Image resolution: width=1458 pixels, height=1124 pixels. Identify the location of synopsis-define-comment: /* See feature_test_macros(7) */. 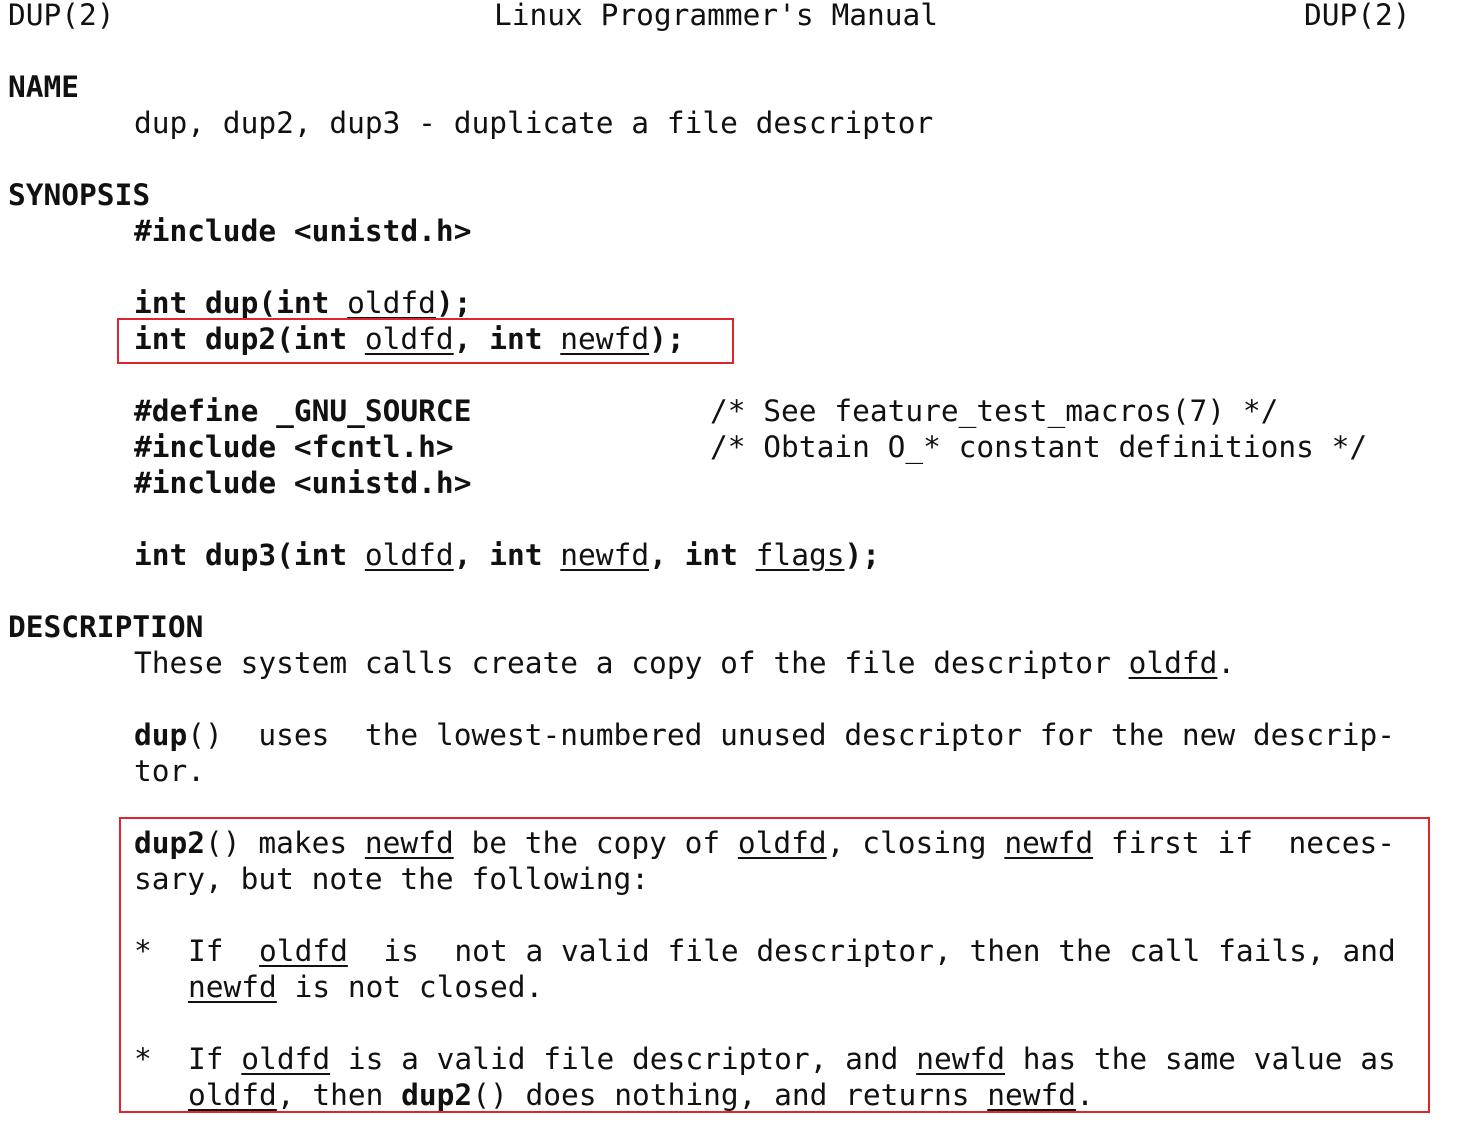
(994, 411).